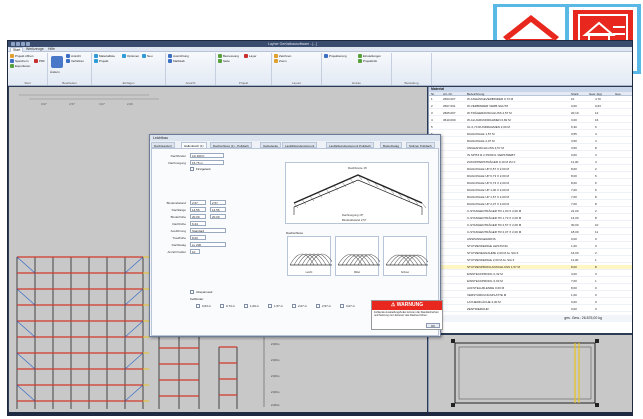  What do you see at coordinates (218, 202) in the screenshot?
I see `binderabstand-input-2: 2,57` at bounding box center [218, 202].